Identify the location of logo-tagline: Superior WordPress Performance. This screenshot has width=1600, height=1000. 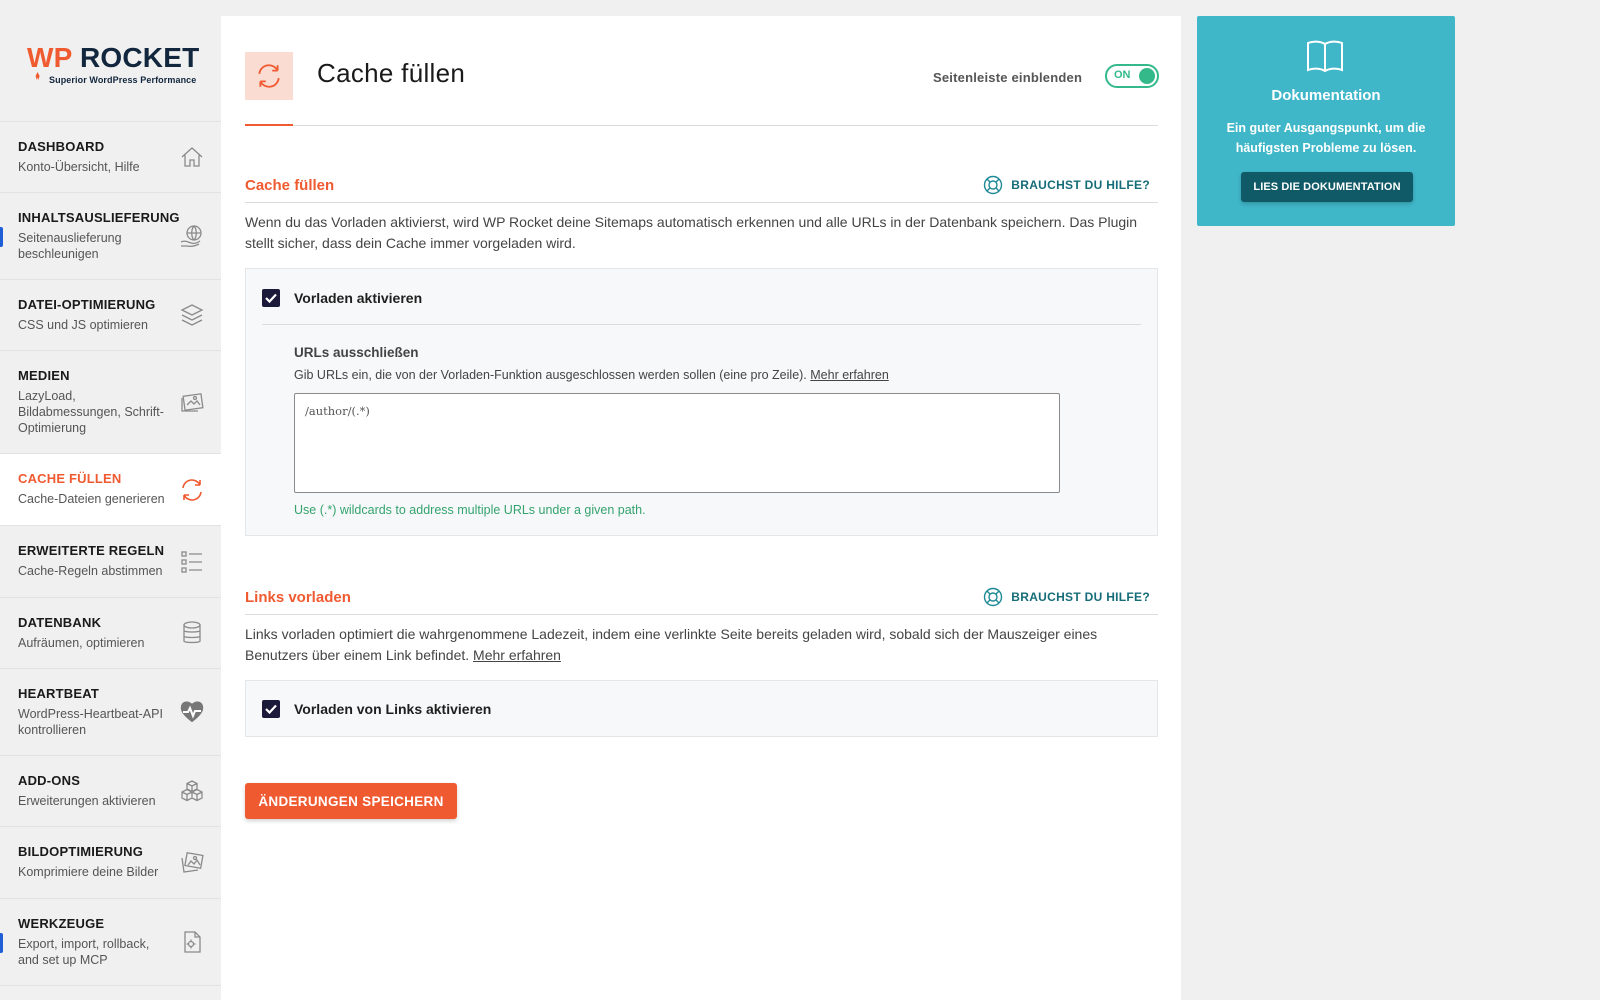
(123, 80).